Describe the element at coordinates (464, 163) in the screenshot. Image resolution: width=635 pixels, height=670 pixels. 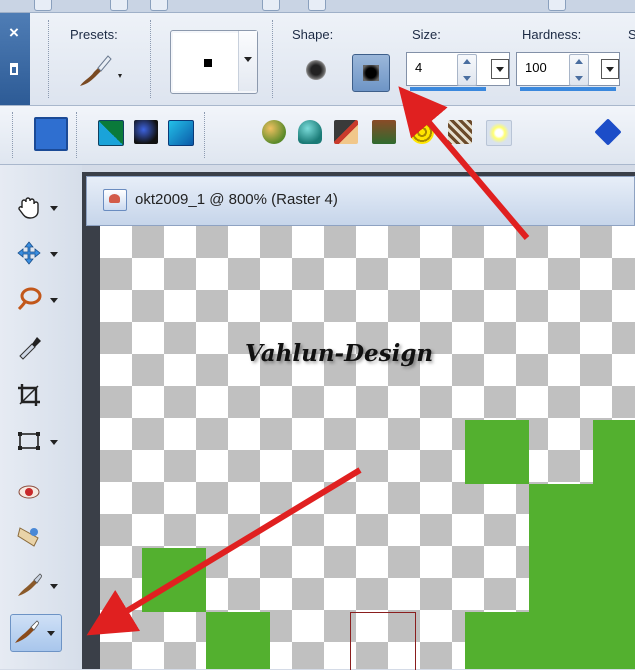
I see `arrow-to-square-shape` at that location.